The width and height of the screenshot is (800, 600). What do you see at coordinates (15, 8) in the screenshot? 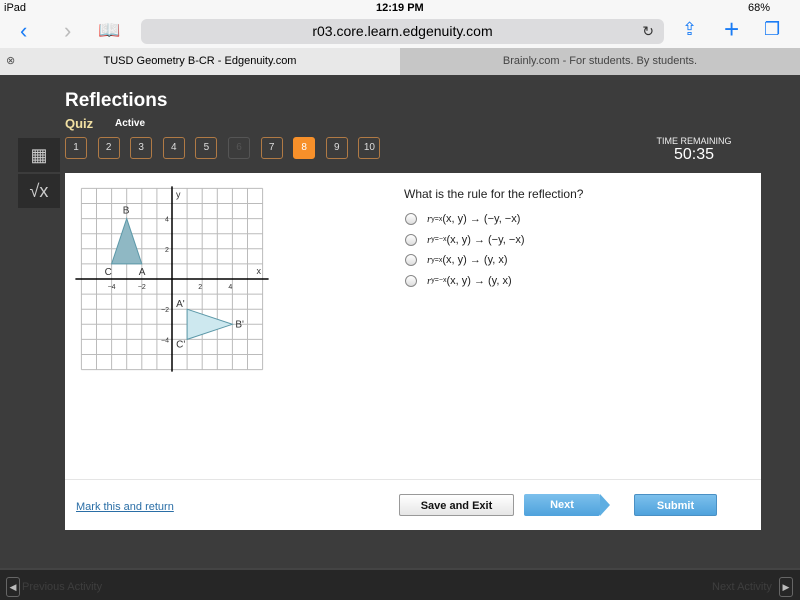
I see `device-name: iPad` at bounding box center [15, 8].